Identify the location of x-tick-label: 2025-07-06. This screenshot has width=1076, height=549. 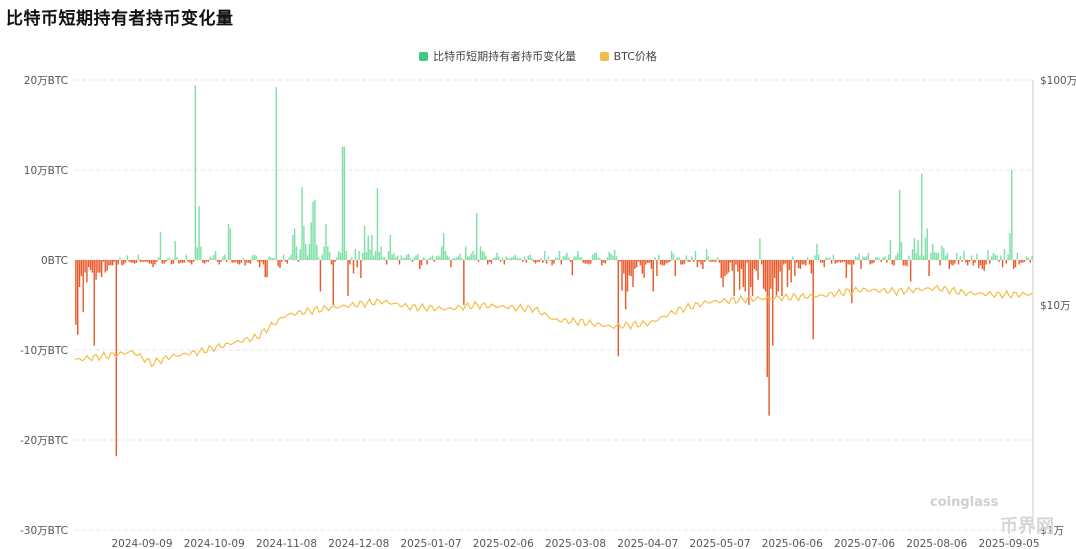
(864, 543).